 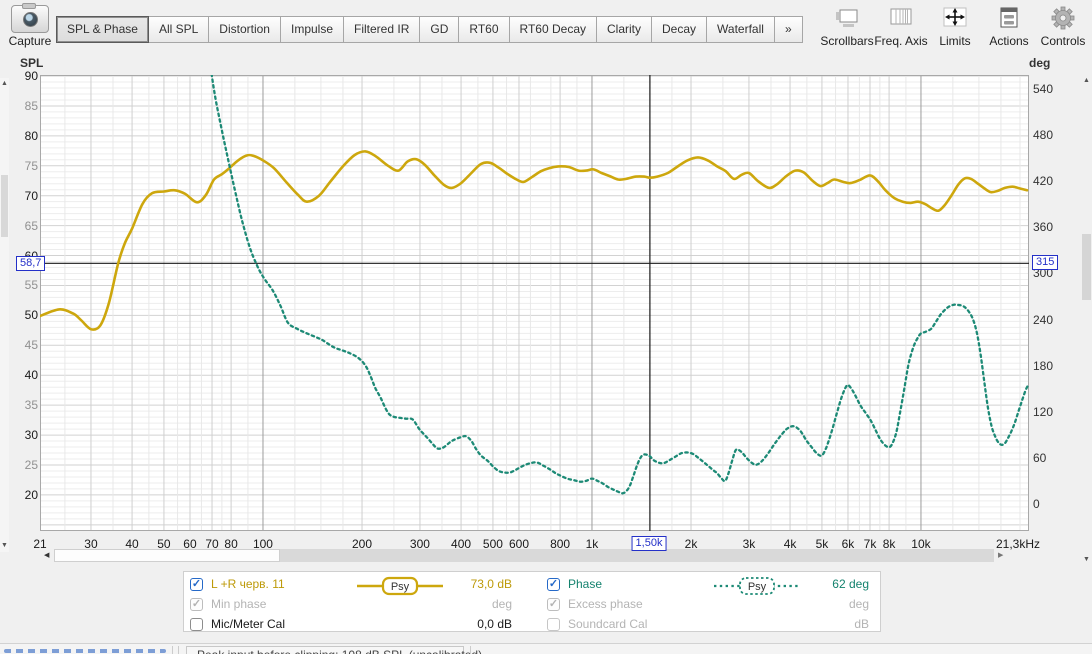 What do you see at coordinates (31, 76) in the screenshot?
I see `left-tick-label: 90` at bounding box center [31, 76].